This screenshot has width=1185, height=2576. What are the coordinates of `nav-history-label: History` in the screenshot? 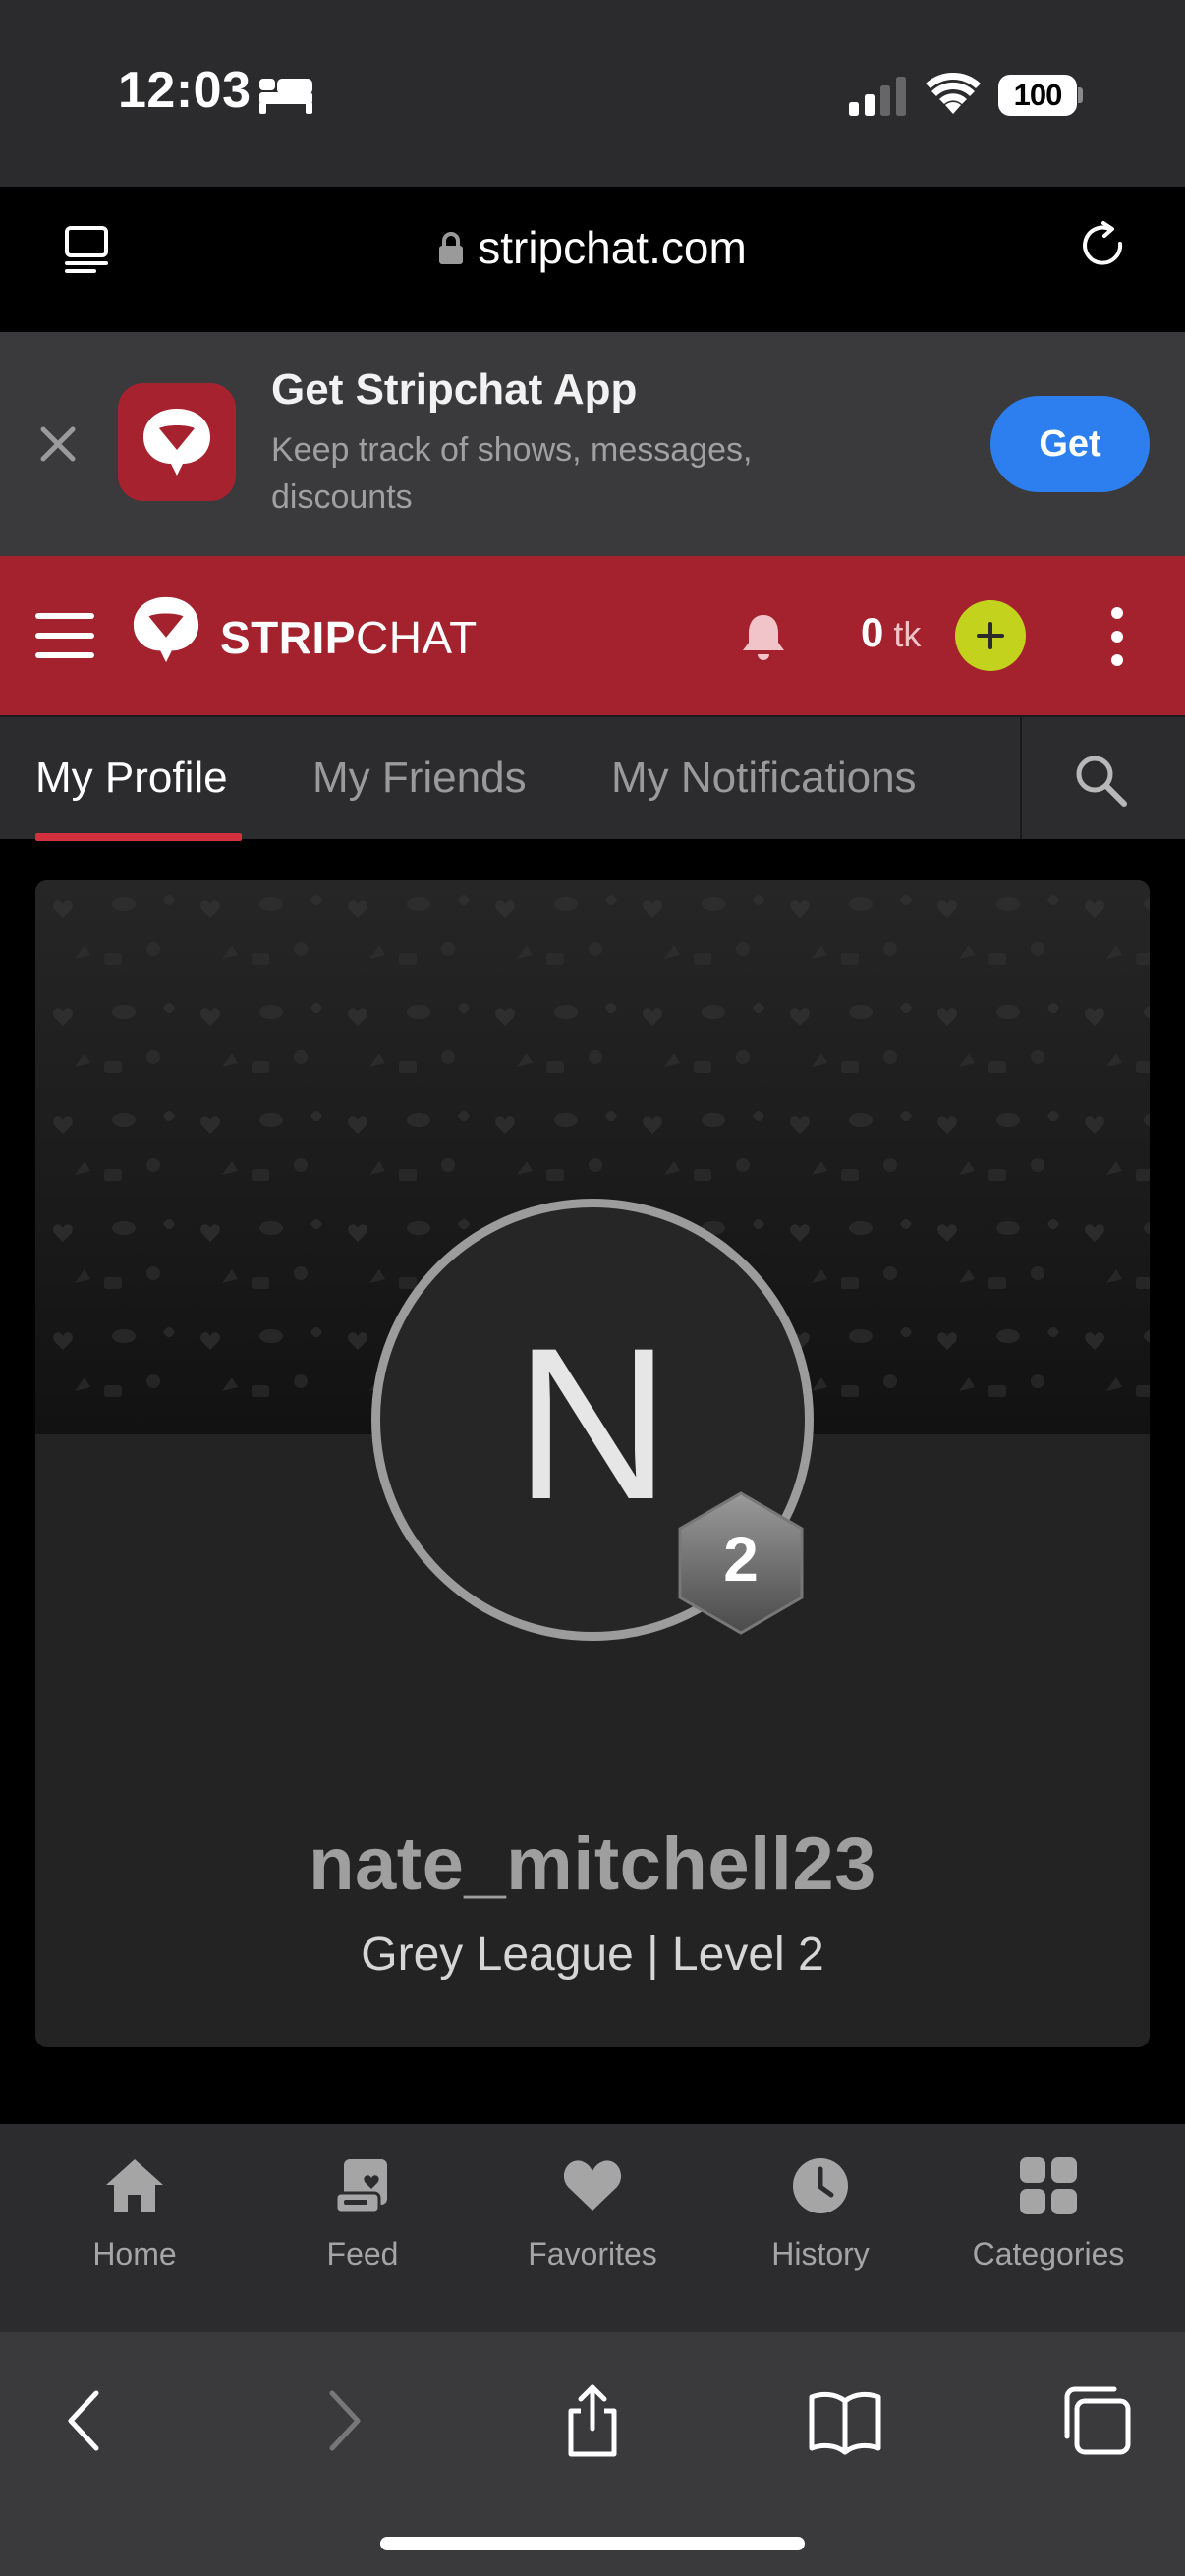 It's located at (821, 2253).